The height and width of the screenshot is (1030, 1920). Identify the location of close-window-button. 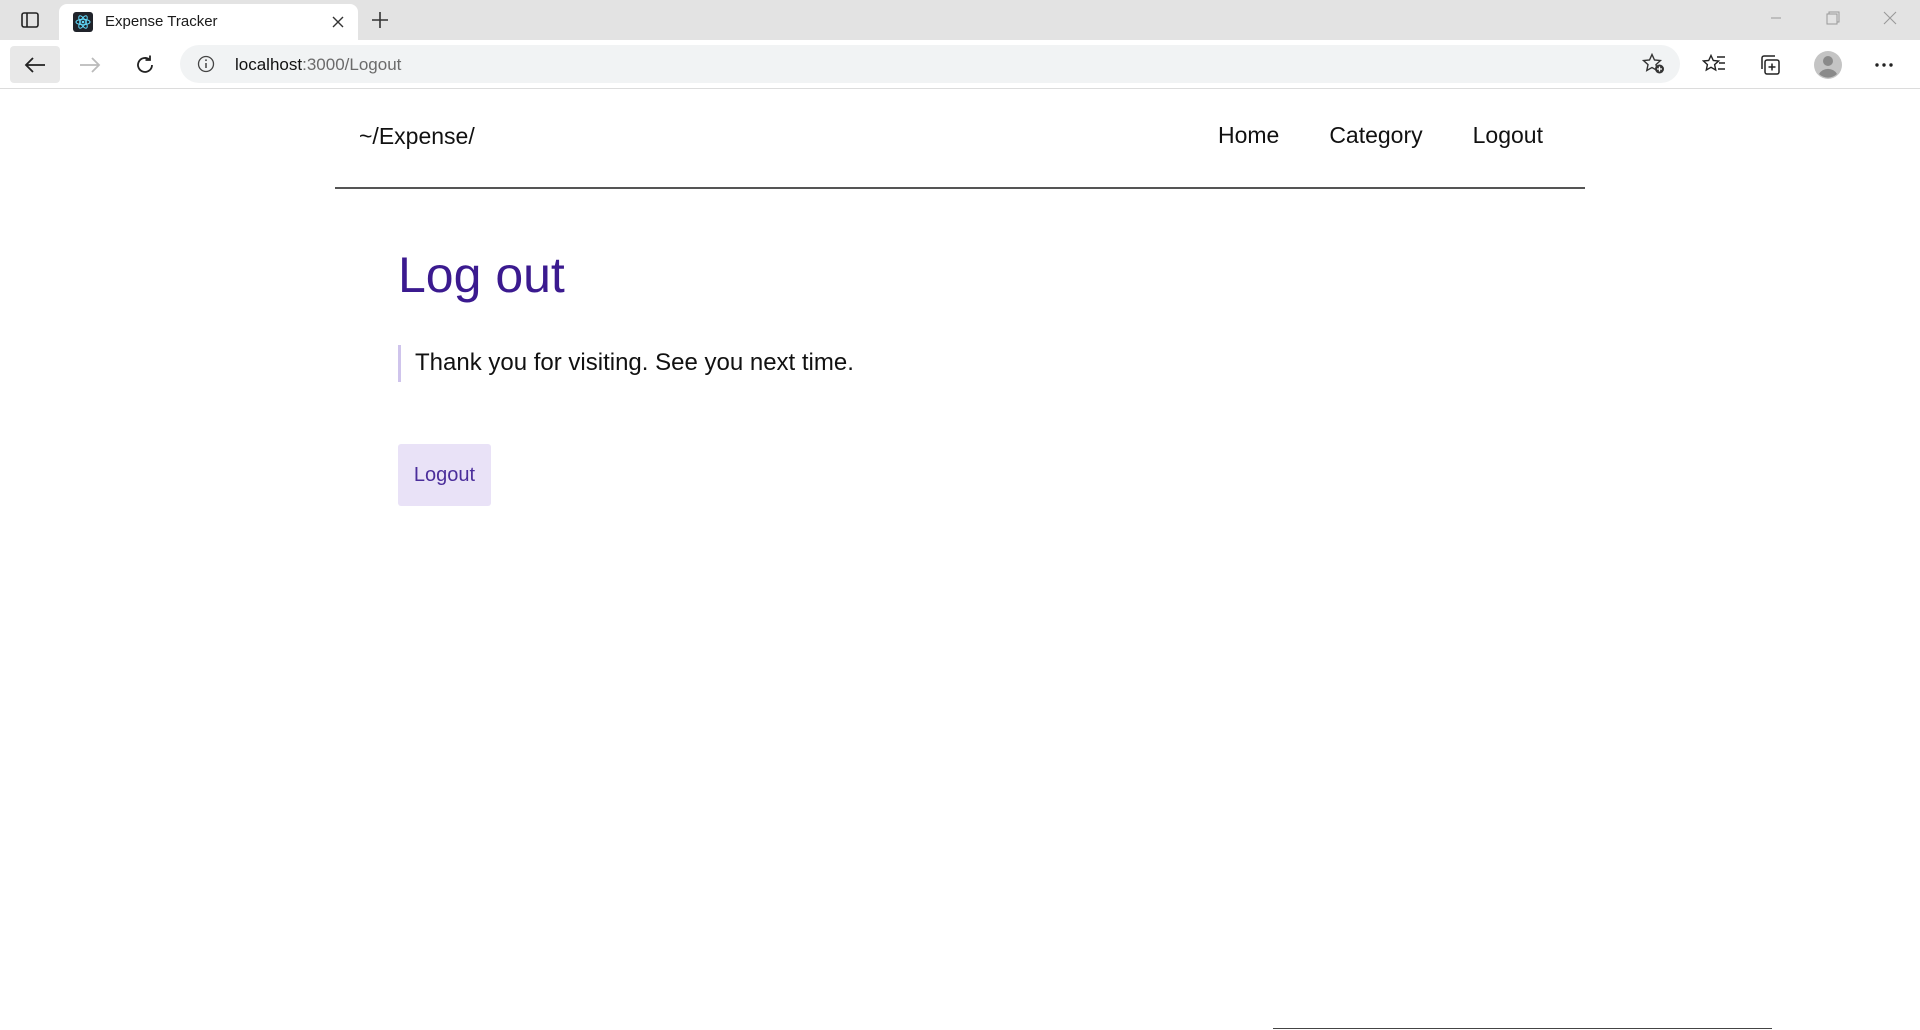
(1890, 18).